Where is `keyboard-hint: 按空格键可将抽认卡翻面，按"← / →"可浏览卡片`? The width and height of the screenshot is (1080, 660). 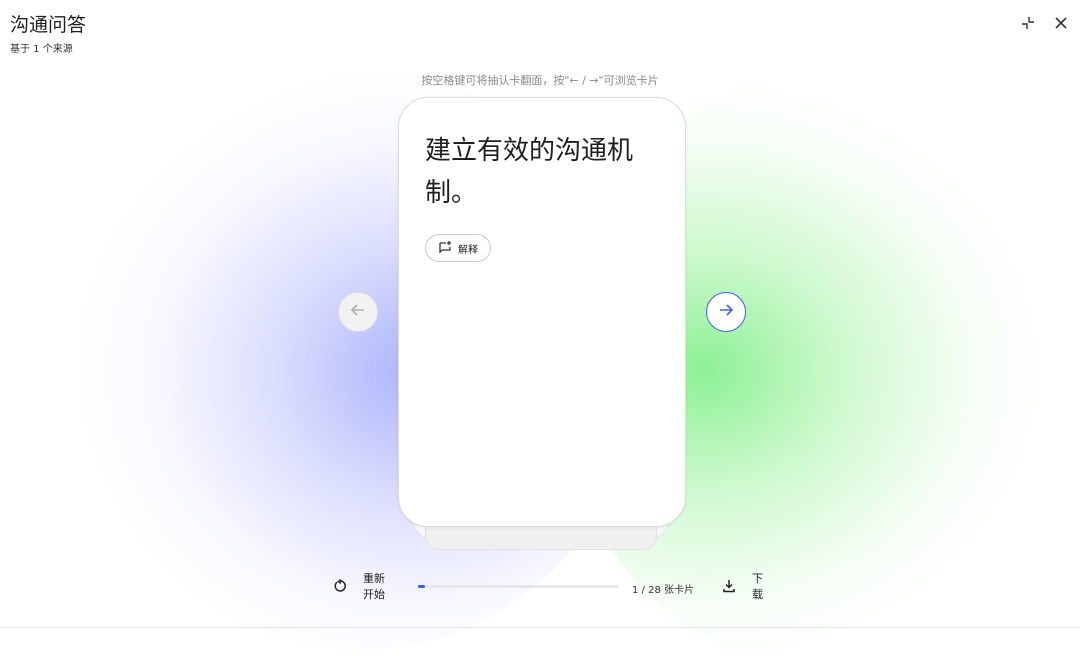 keyboard-hint: 按空格键可将抽认卡翻面，按"← / →"可浏览卡片 is located at coordinates (540, 80).